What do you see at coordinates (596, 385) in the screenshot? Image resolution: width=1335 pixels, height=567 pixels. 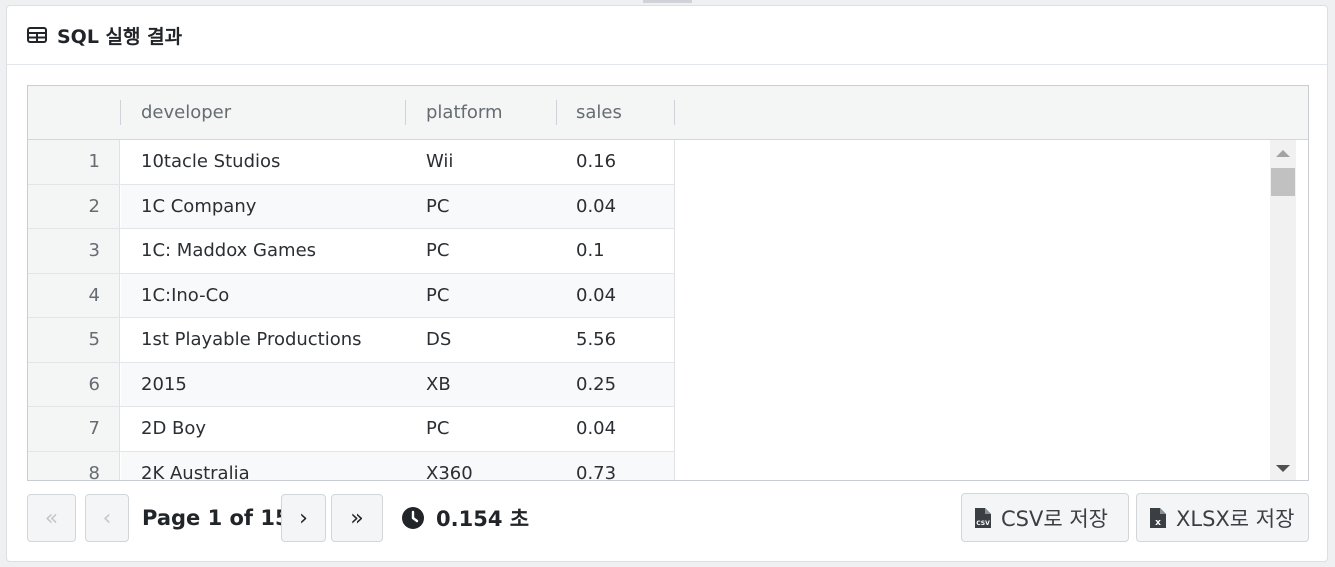 I see `cell-sales: 0.25` at bounding box center [596, 385].